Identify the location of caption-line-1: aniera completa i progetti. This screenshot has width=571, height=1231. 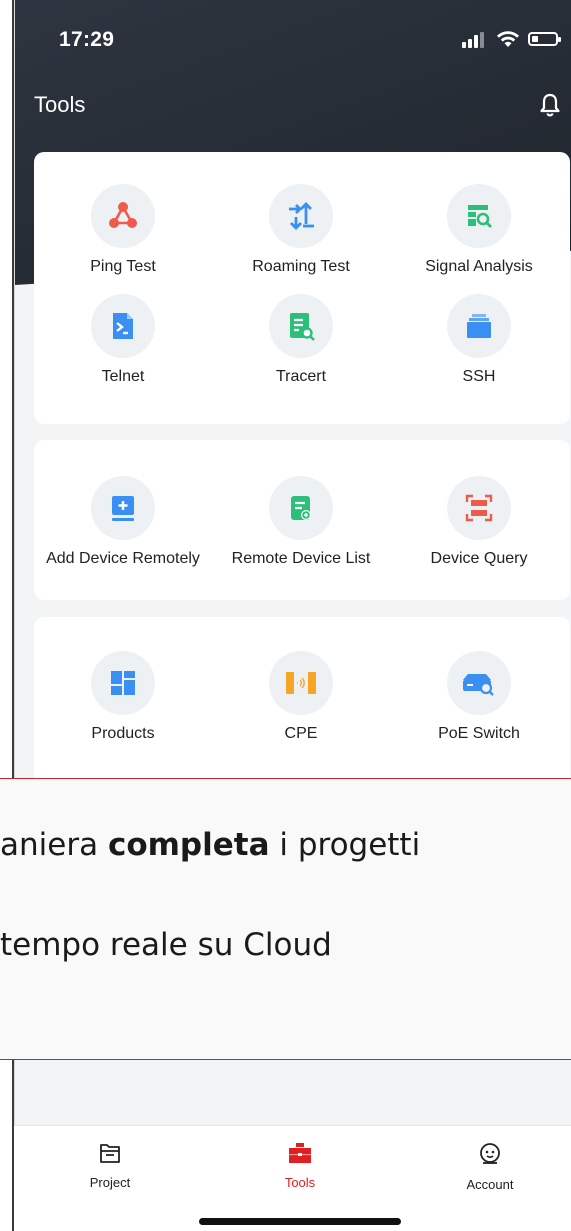
(210, 845).